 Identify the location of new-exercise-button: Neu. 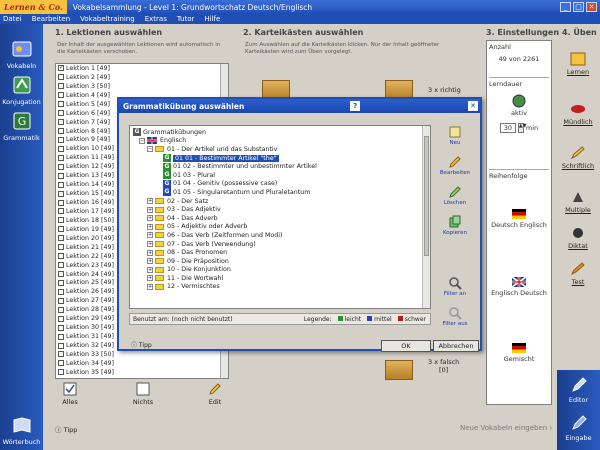
(455, 135).